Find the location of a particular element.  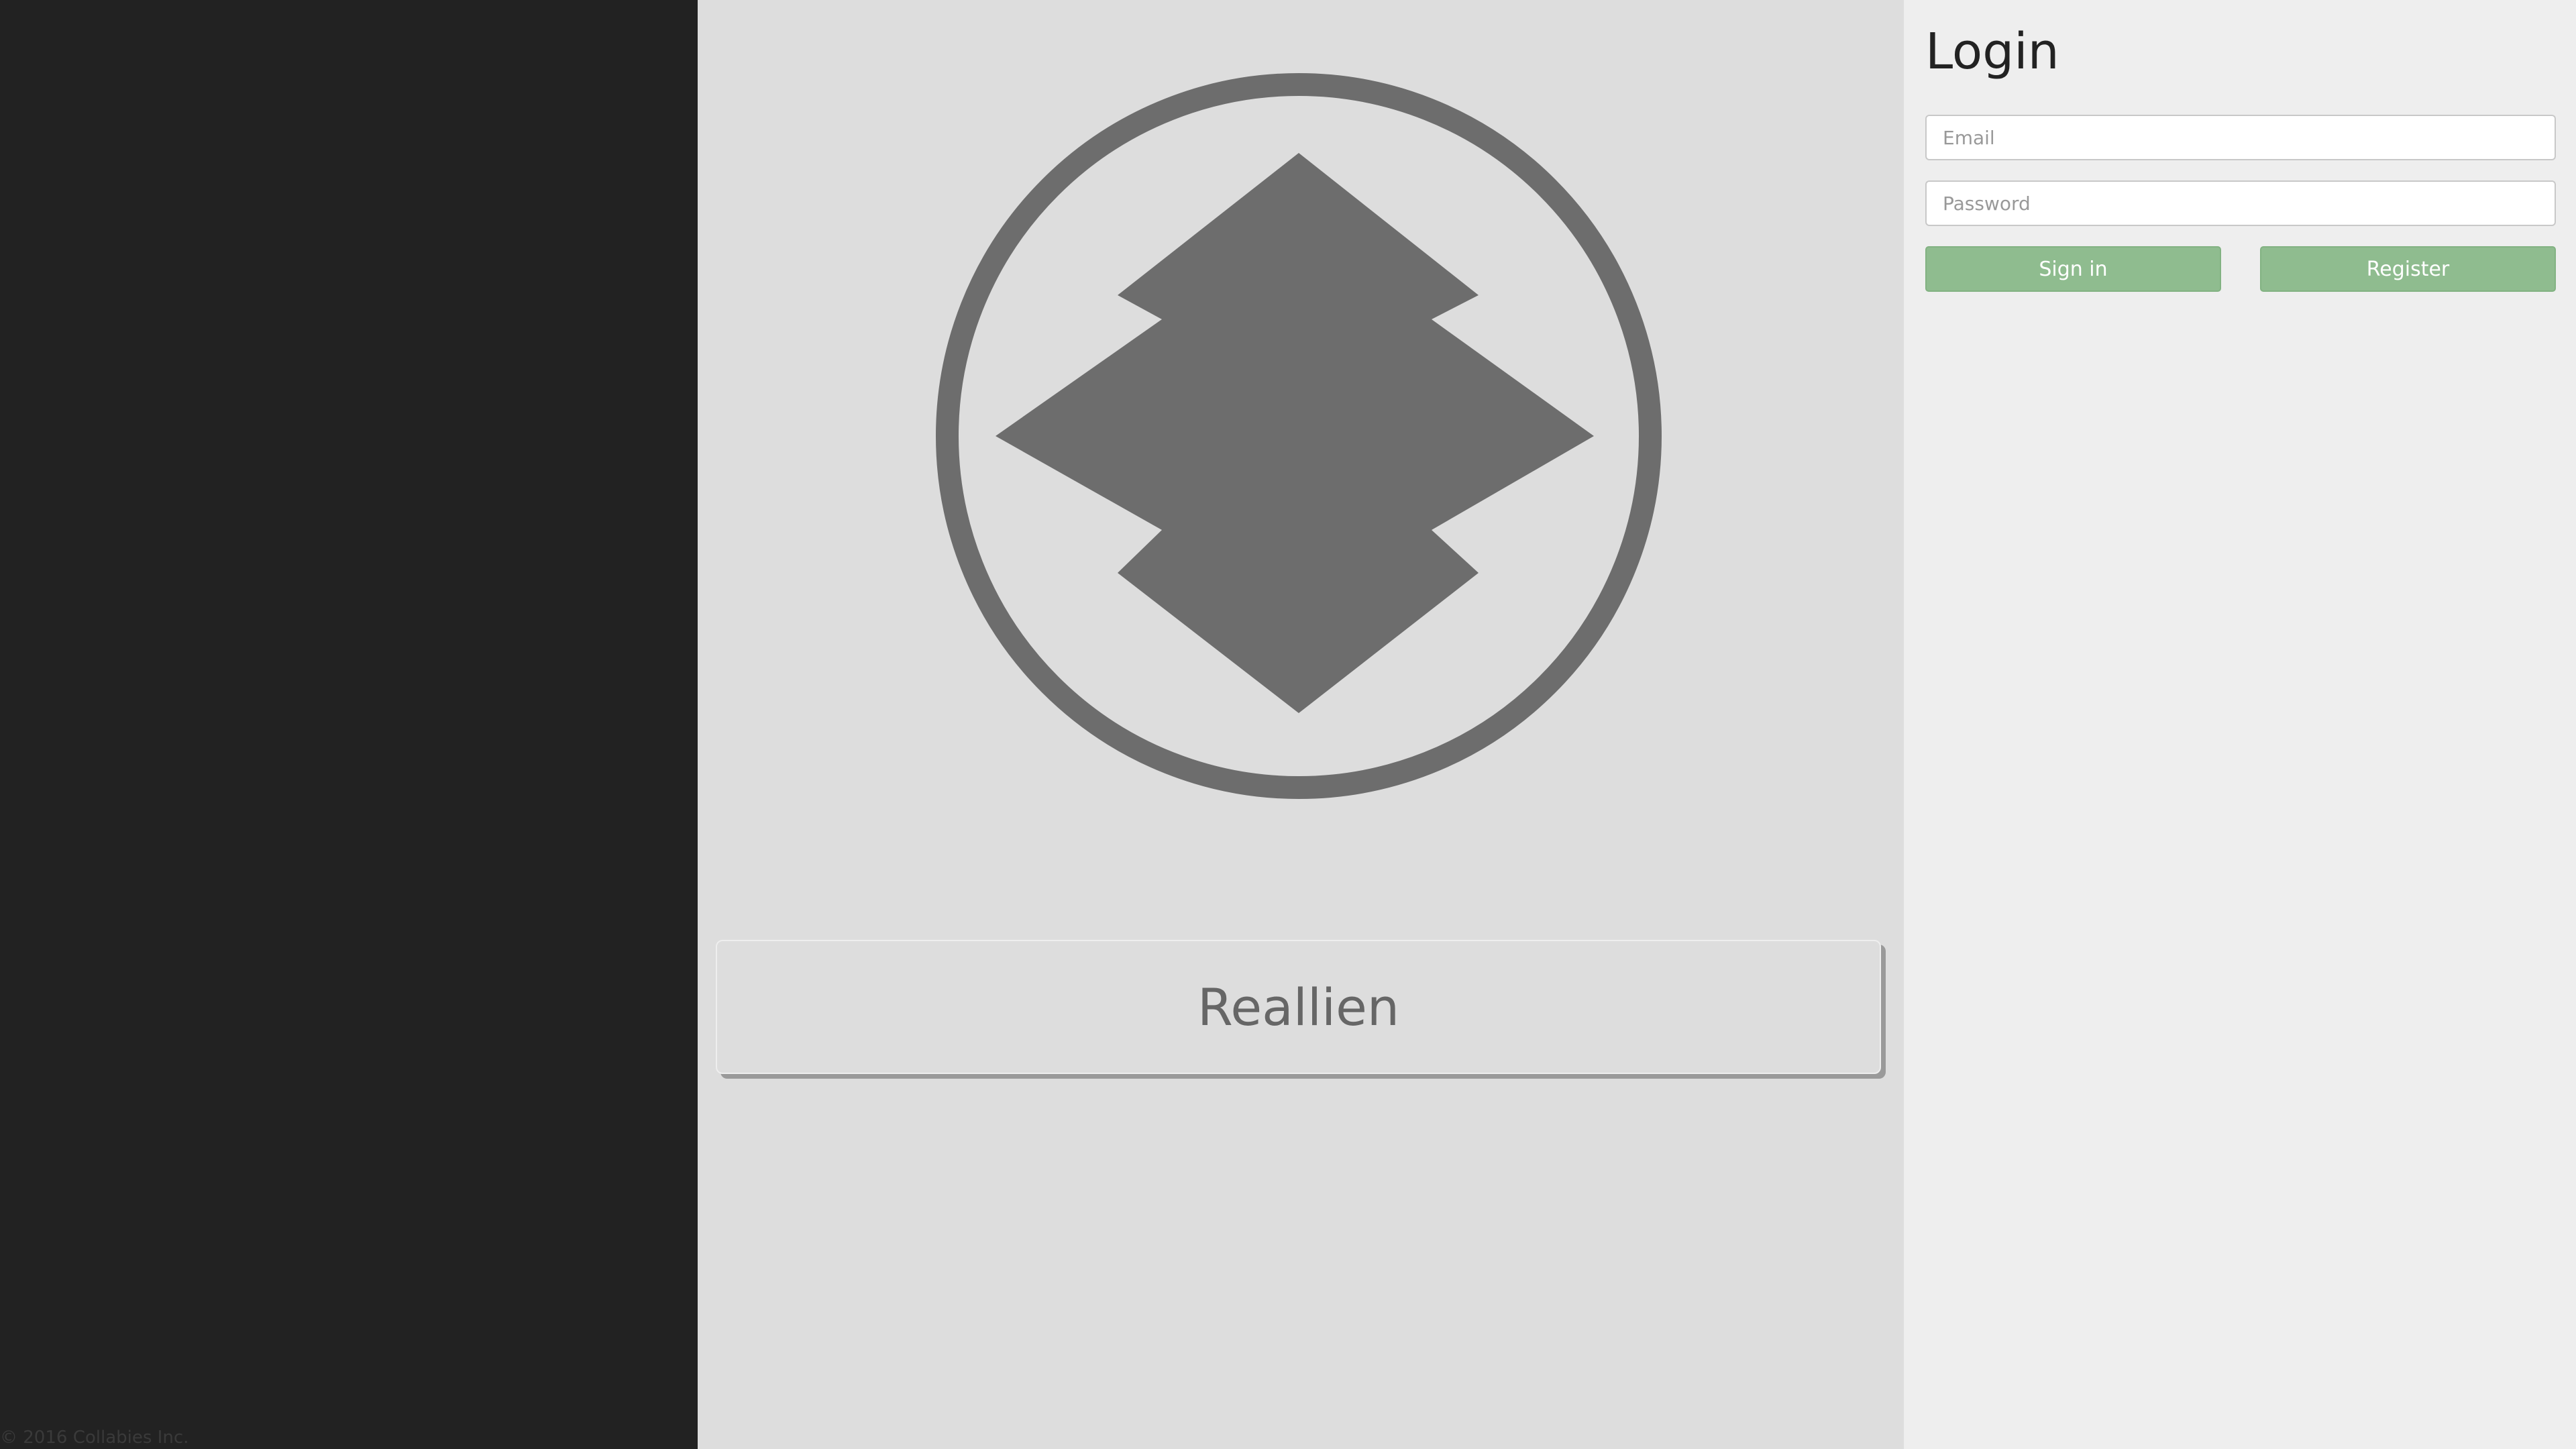

login-title: Login is located at coordinates (1992, 51).